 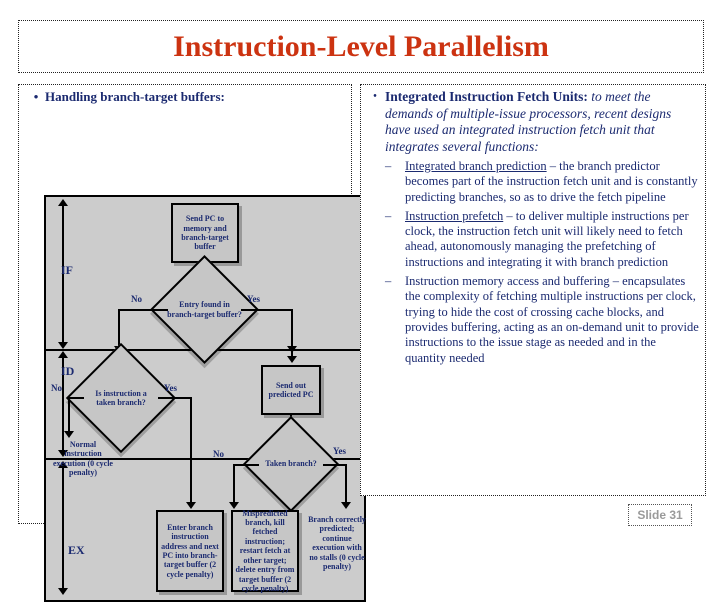 I want to click on subitem-term-0: Integrated branch prediction, so click(x=476, y=166).